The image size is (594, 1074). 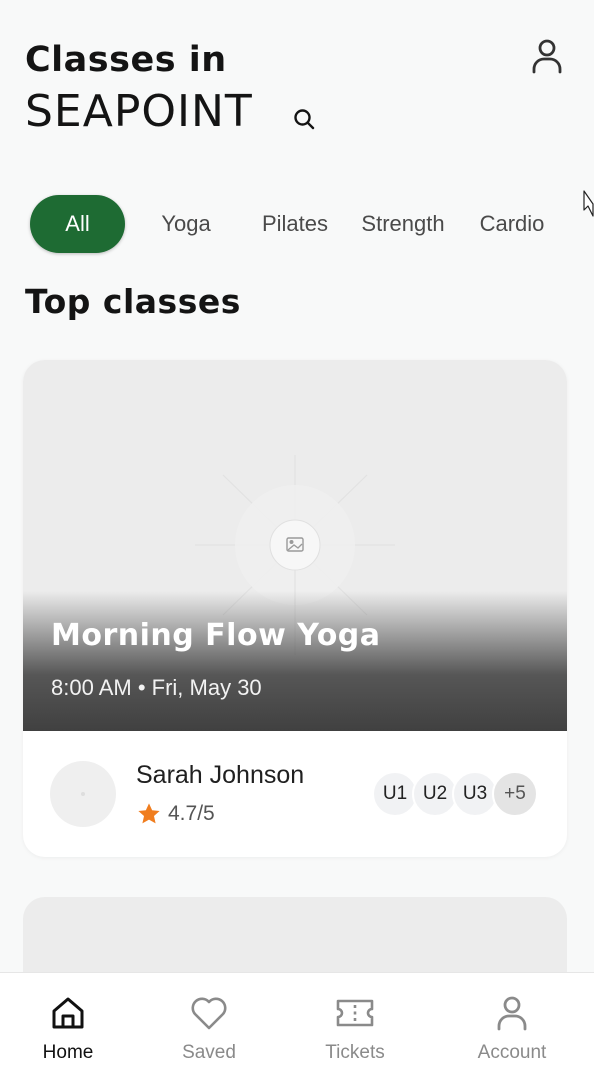 What do you see at coordinates (216, 635) in the screenshot?
I see `class-title: Morning Flow Yoga` at bounding box center [216, 635].